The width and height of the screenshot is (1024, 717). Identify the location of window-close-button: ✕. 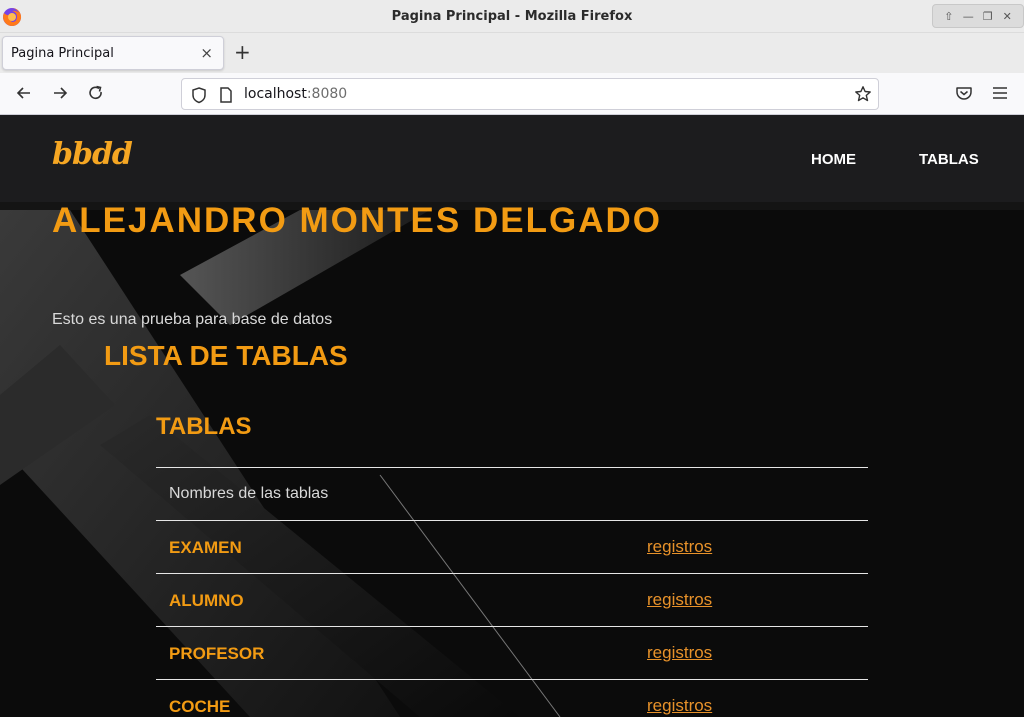
(1007, 16).